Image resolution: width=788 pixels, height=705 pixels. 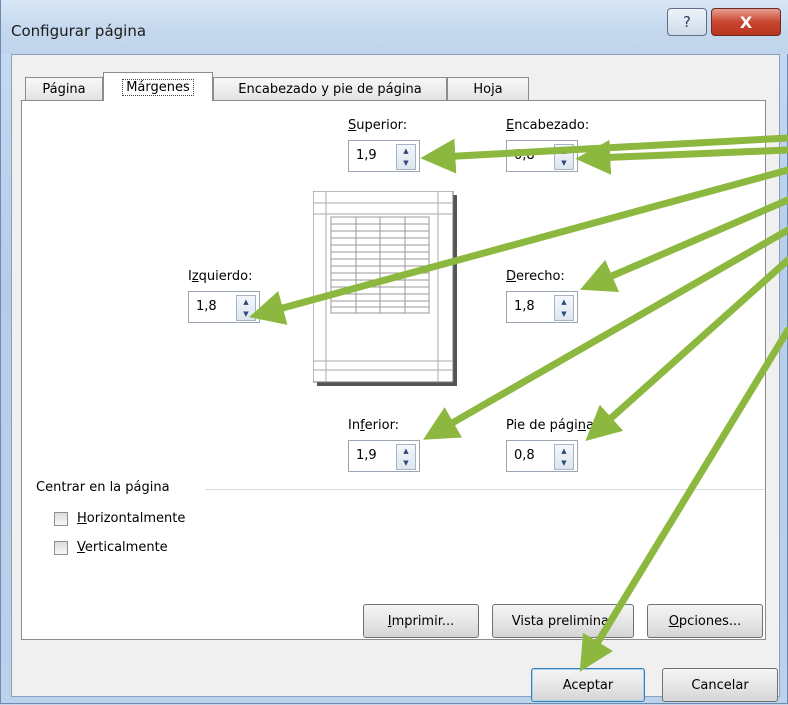 What do you see at coordinates (524, 155) in the screenshot?
I see `encabezado-value: 0,8` at bounding box center [524, 155].